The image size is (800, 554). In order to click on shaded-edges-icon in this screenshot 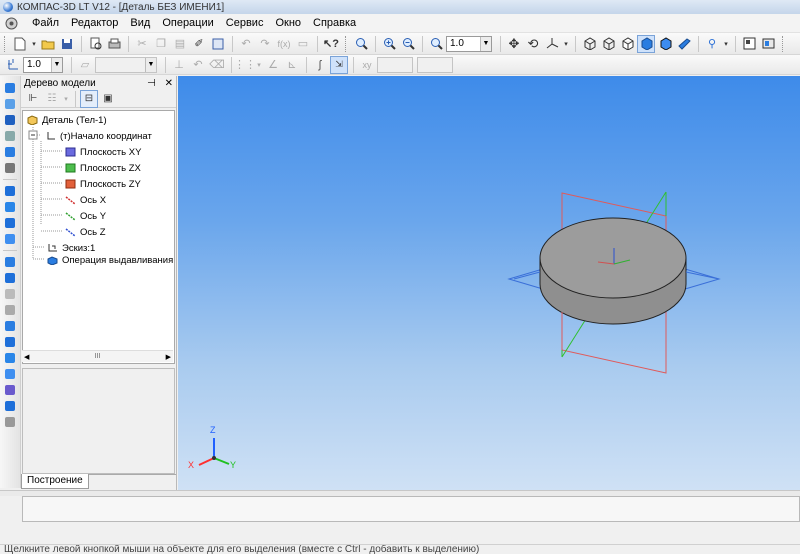, I will do `click(665, 44)`.